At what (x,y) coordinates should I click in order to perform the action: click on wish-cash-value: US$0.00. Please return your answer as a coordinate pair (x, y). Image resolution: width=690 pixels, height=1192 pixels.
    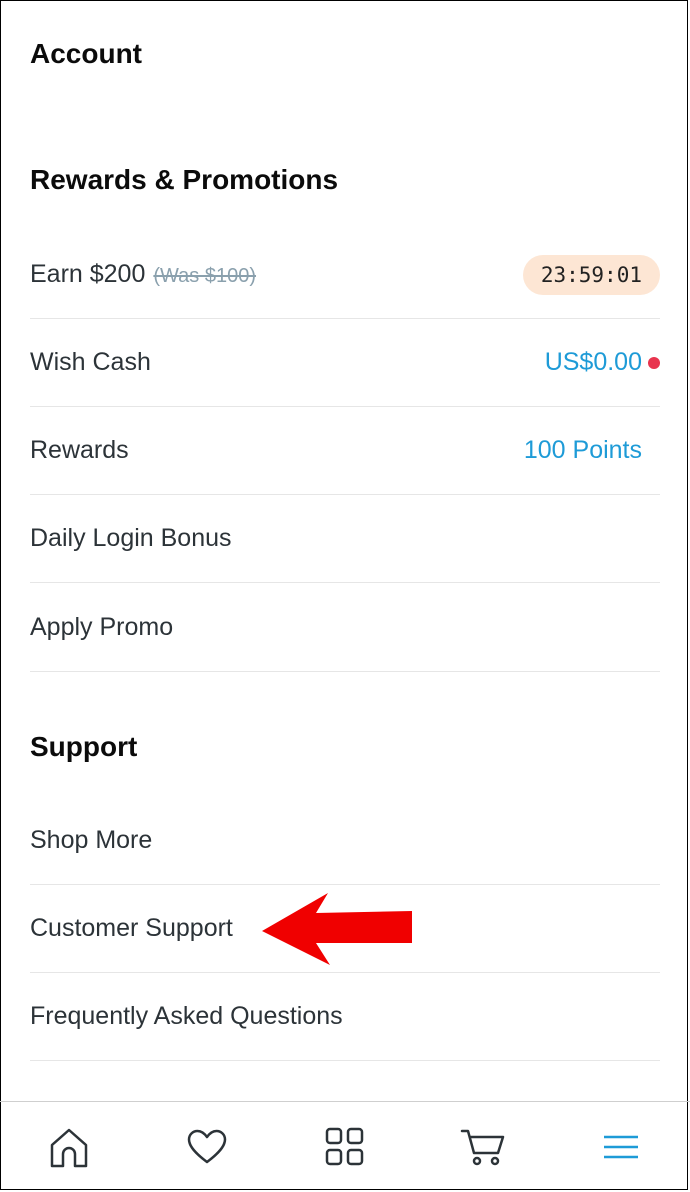
    Looking at the image, I should click on (593, 362).